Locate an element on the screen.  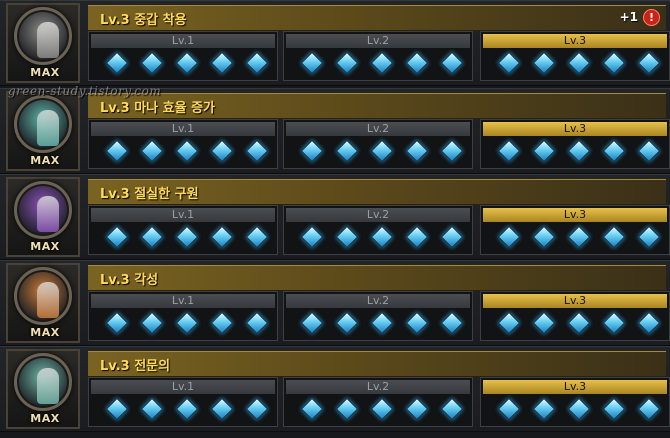
skill-title-bar: Lv.3 마나 효율 증가 is located at coordinates (377, 106).